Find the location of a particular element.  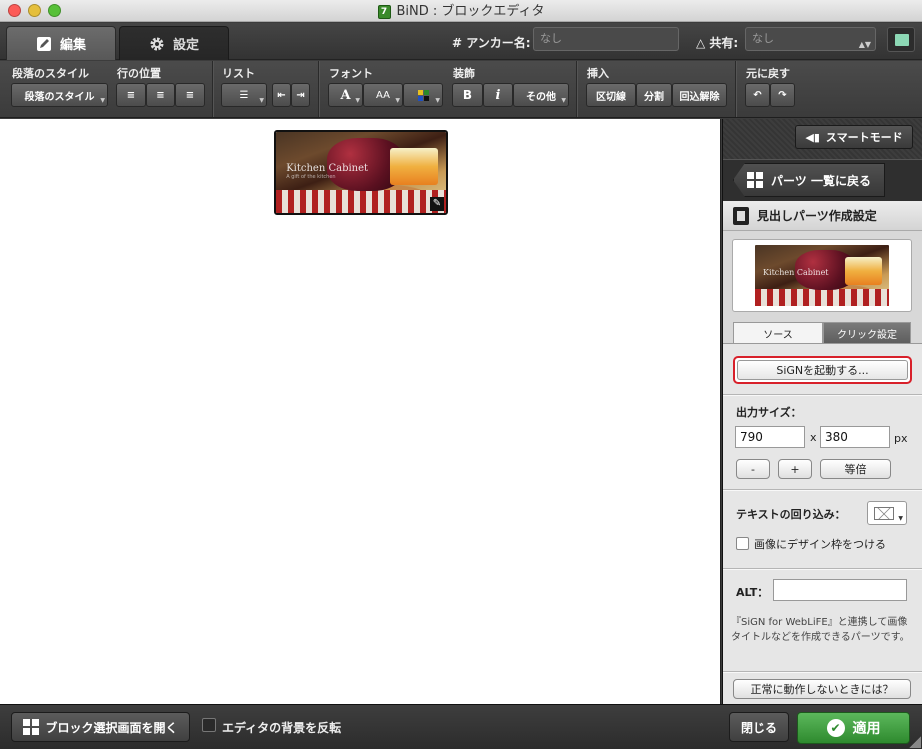

font-size-button: AA ▼ is located at coordinates (383, 95).